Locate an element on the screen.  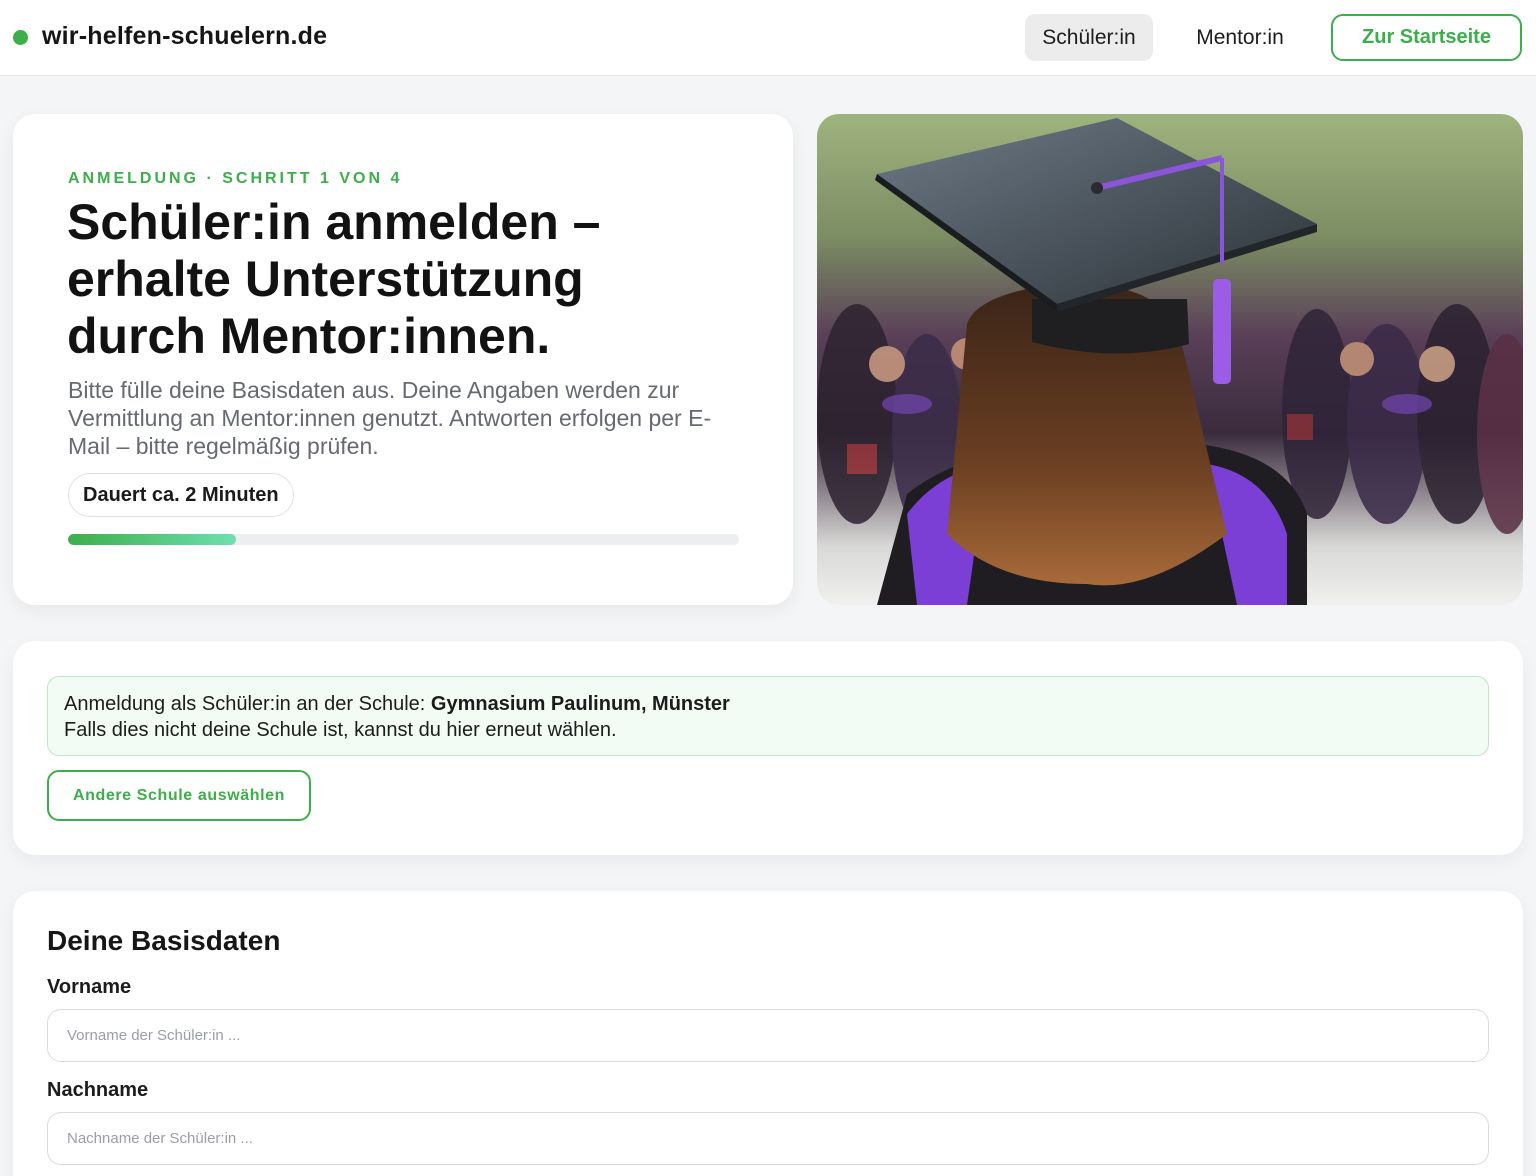
progress-bar is located at coordinates (403, 539).